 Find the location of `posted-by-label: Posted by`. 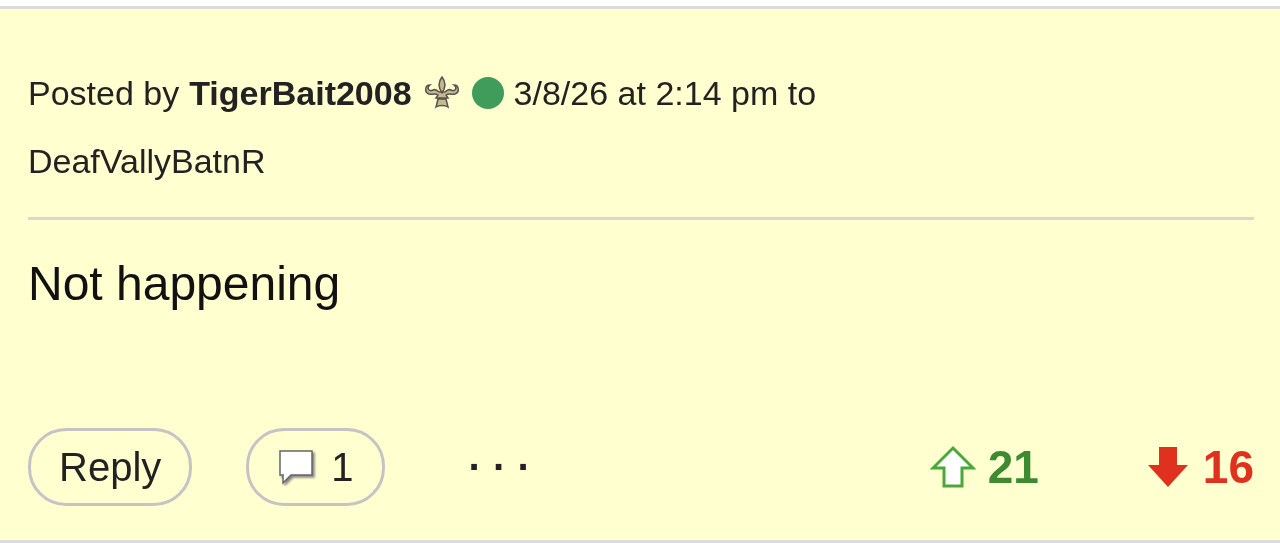

posted-by-label: Posted by is located at coordinates (104, 93).